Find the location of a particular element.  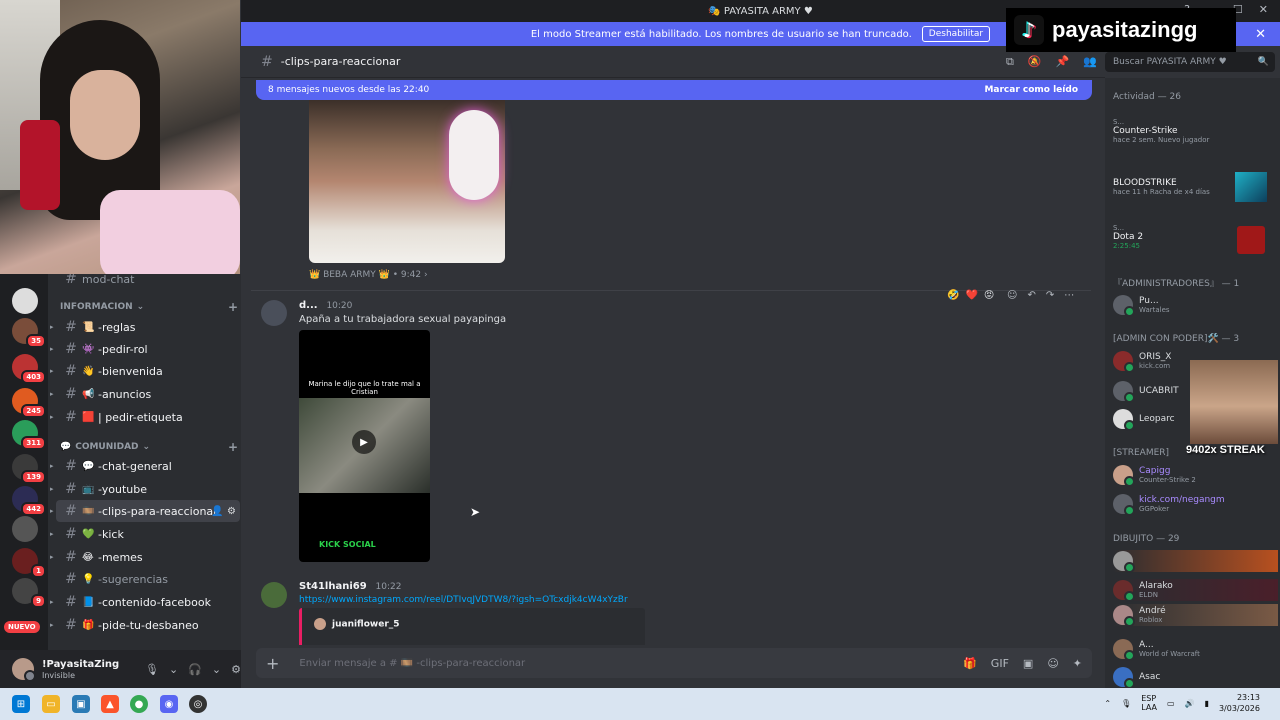

channel-pedir-rol: ▸ # 👾 -pedir-rol is located at coordinates (145, 349).